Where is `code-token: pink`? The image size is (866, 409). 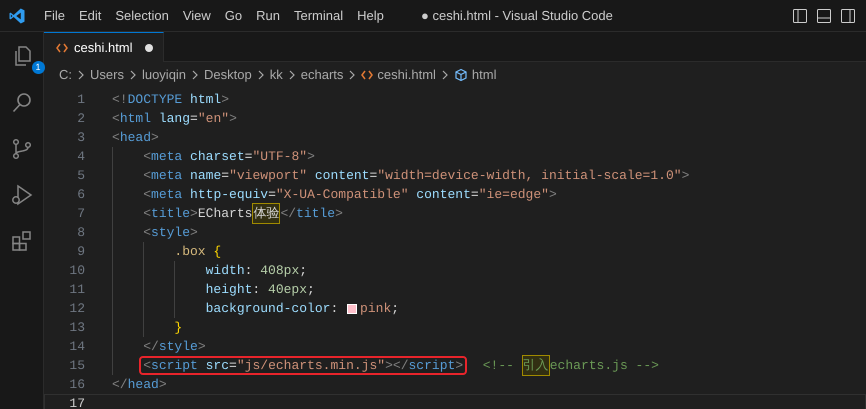
code-token: pink is located at coordinates (376, 309).